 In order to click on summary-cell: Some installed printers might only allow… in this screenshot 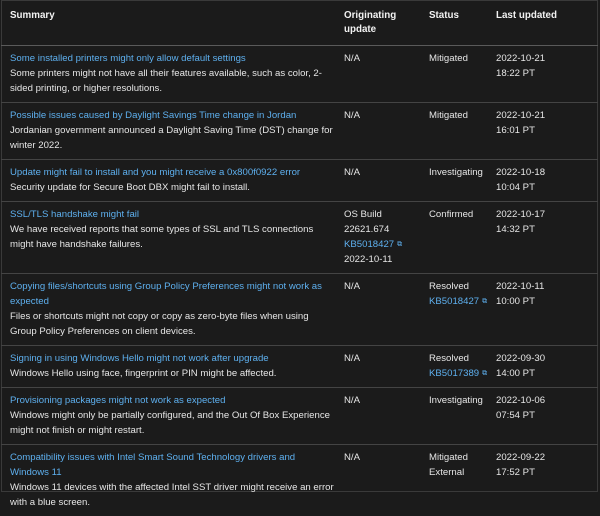, I will do `click(171, 74)`.